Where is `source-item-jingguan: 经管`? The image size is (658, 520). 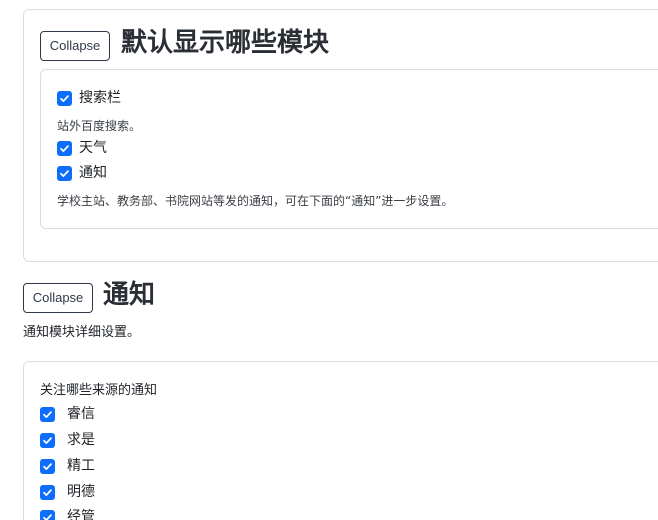
source-item-jingguan: 经管 is located at coordinates (67, 514).